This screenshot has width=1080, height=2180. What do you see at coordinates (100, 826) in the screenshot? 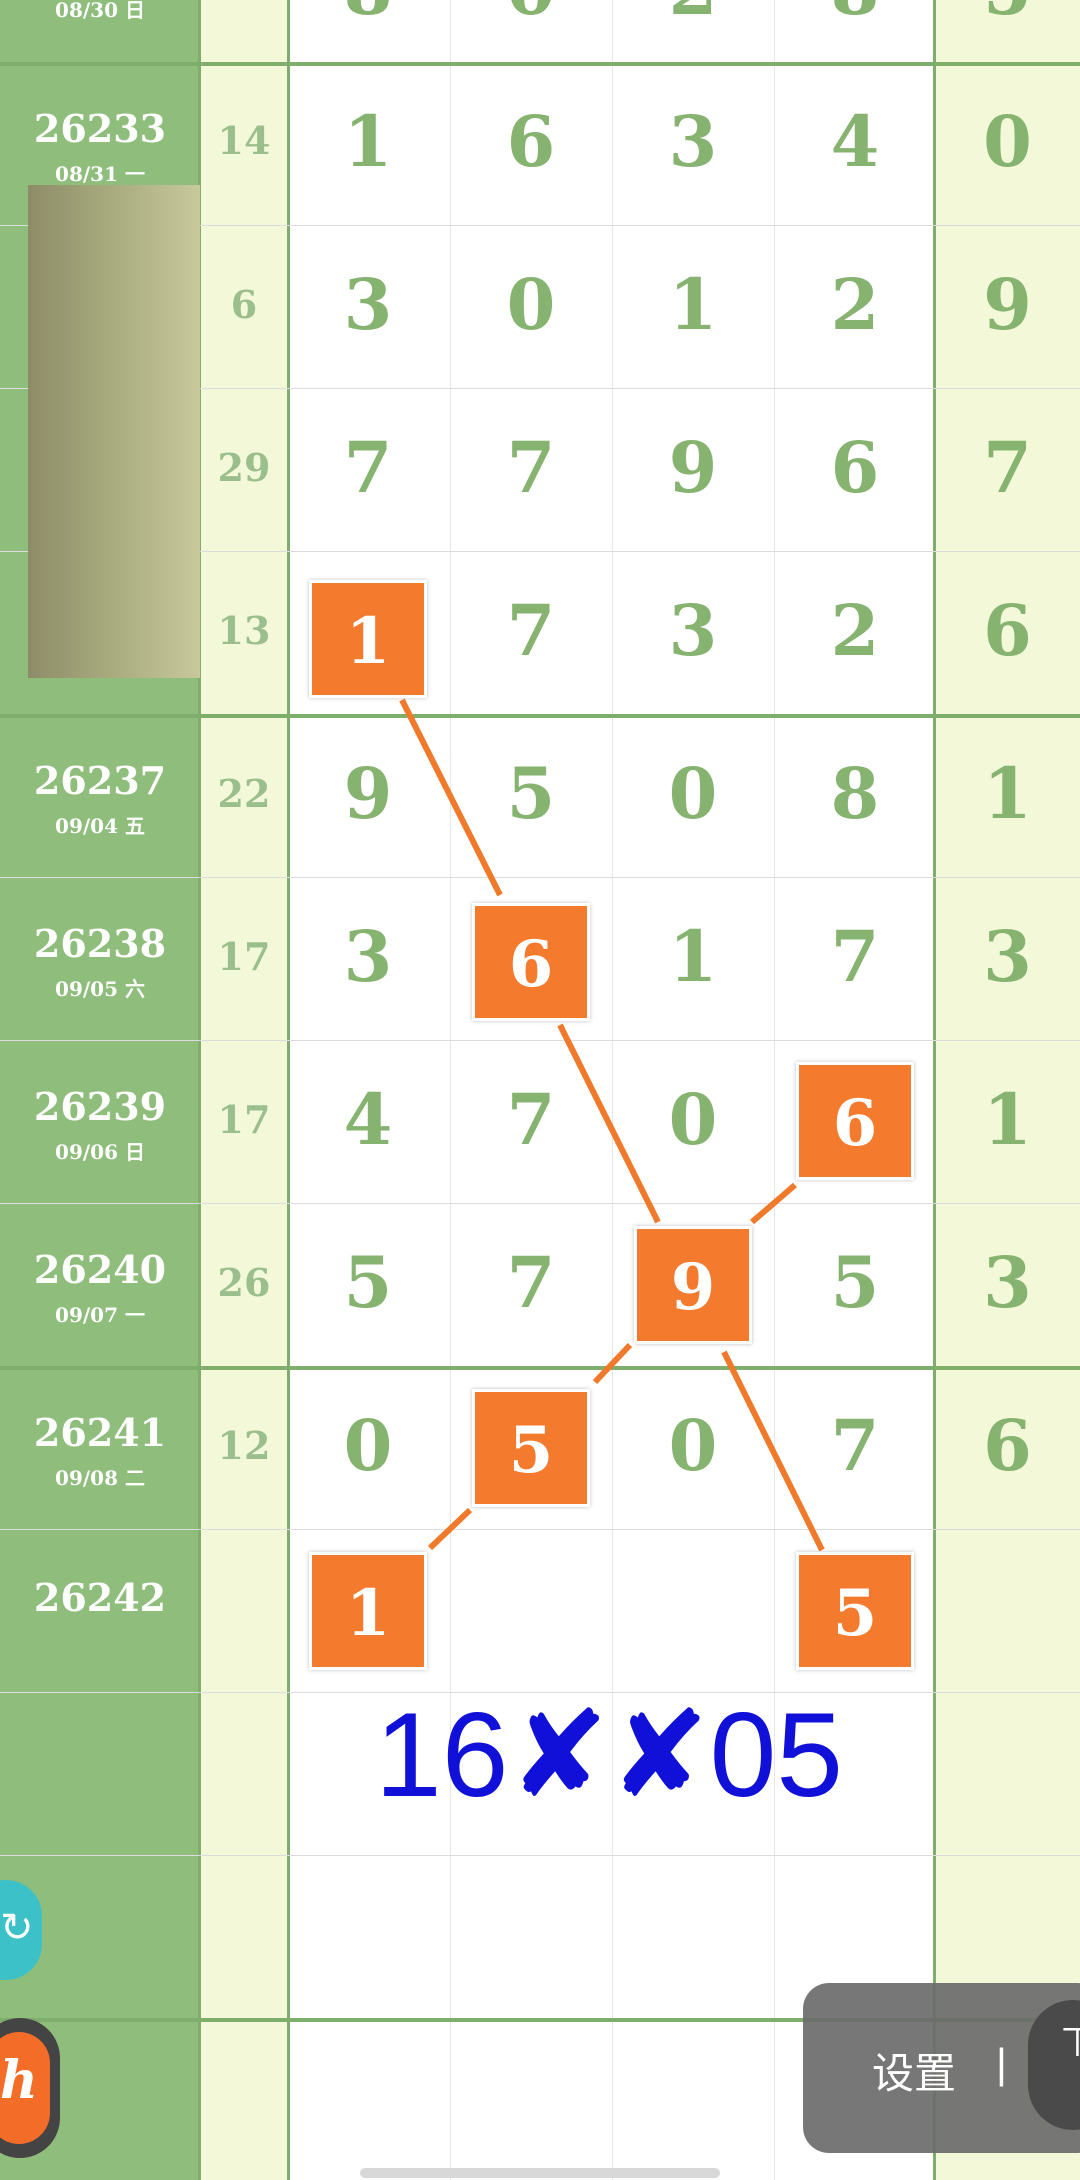
I see `issue-date: 09/04 五` at bounding box center [100, 826].